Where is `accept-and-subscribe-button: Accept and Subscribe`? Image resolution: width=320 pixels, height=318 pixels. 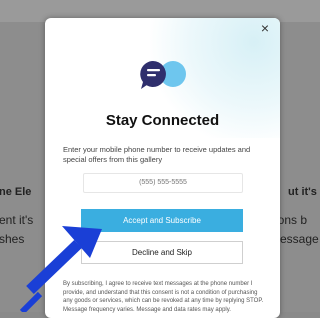 accept-and-subscribe-button: Accept and Subscribe is located at coordinates (162, 220).